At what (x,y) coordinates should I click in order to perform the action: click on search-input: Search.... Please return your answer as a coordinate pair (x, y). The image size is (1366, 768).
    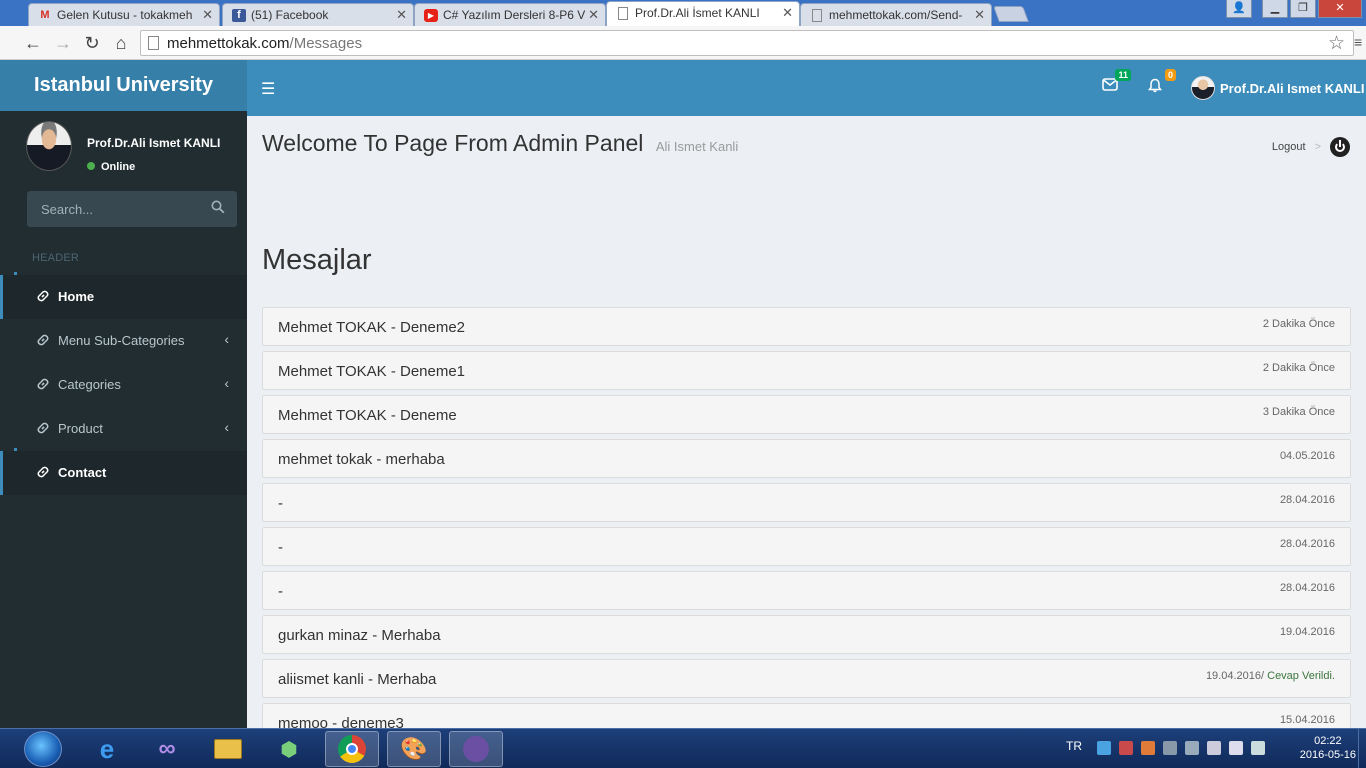
    Looking at the image, I should click on (67, 209).